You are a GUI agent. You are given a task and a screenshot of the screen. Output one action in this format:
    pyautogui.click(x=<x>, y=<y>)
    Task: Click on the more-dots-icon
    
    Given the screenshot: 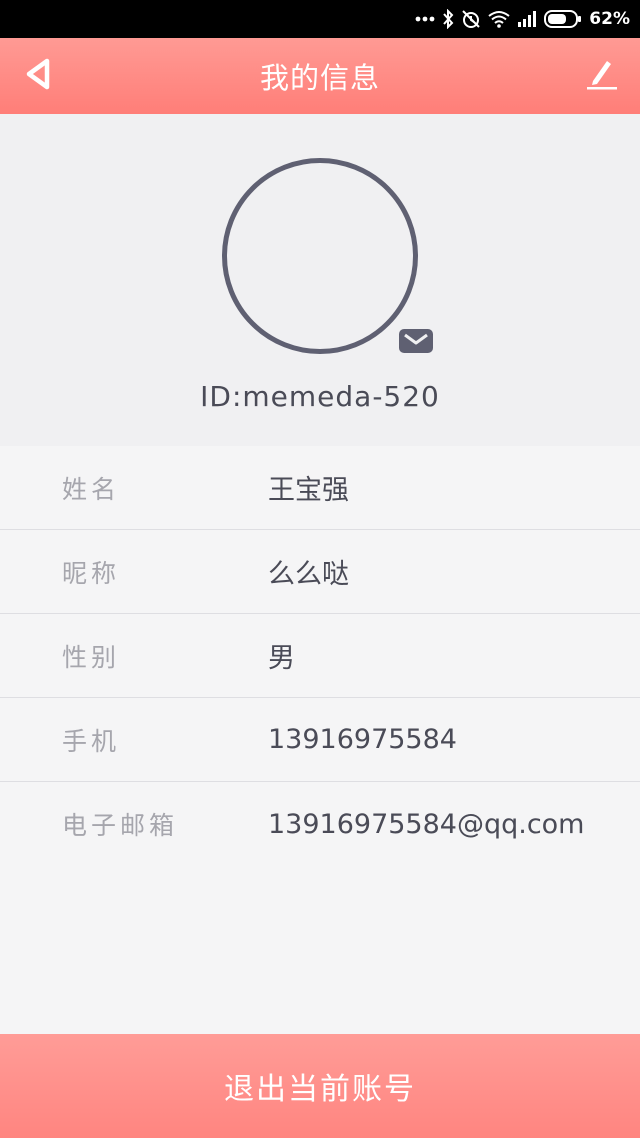 What is the action you would take?
    pyautogui.click(x=425, y=19)
    